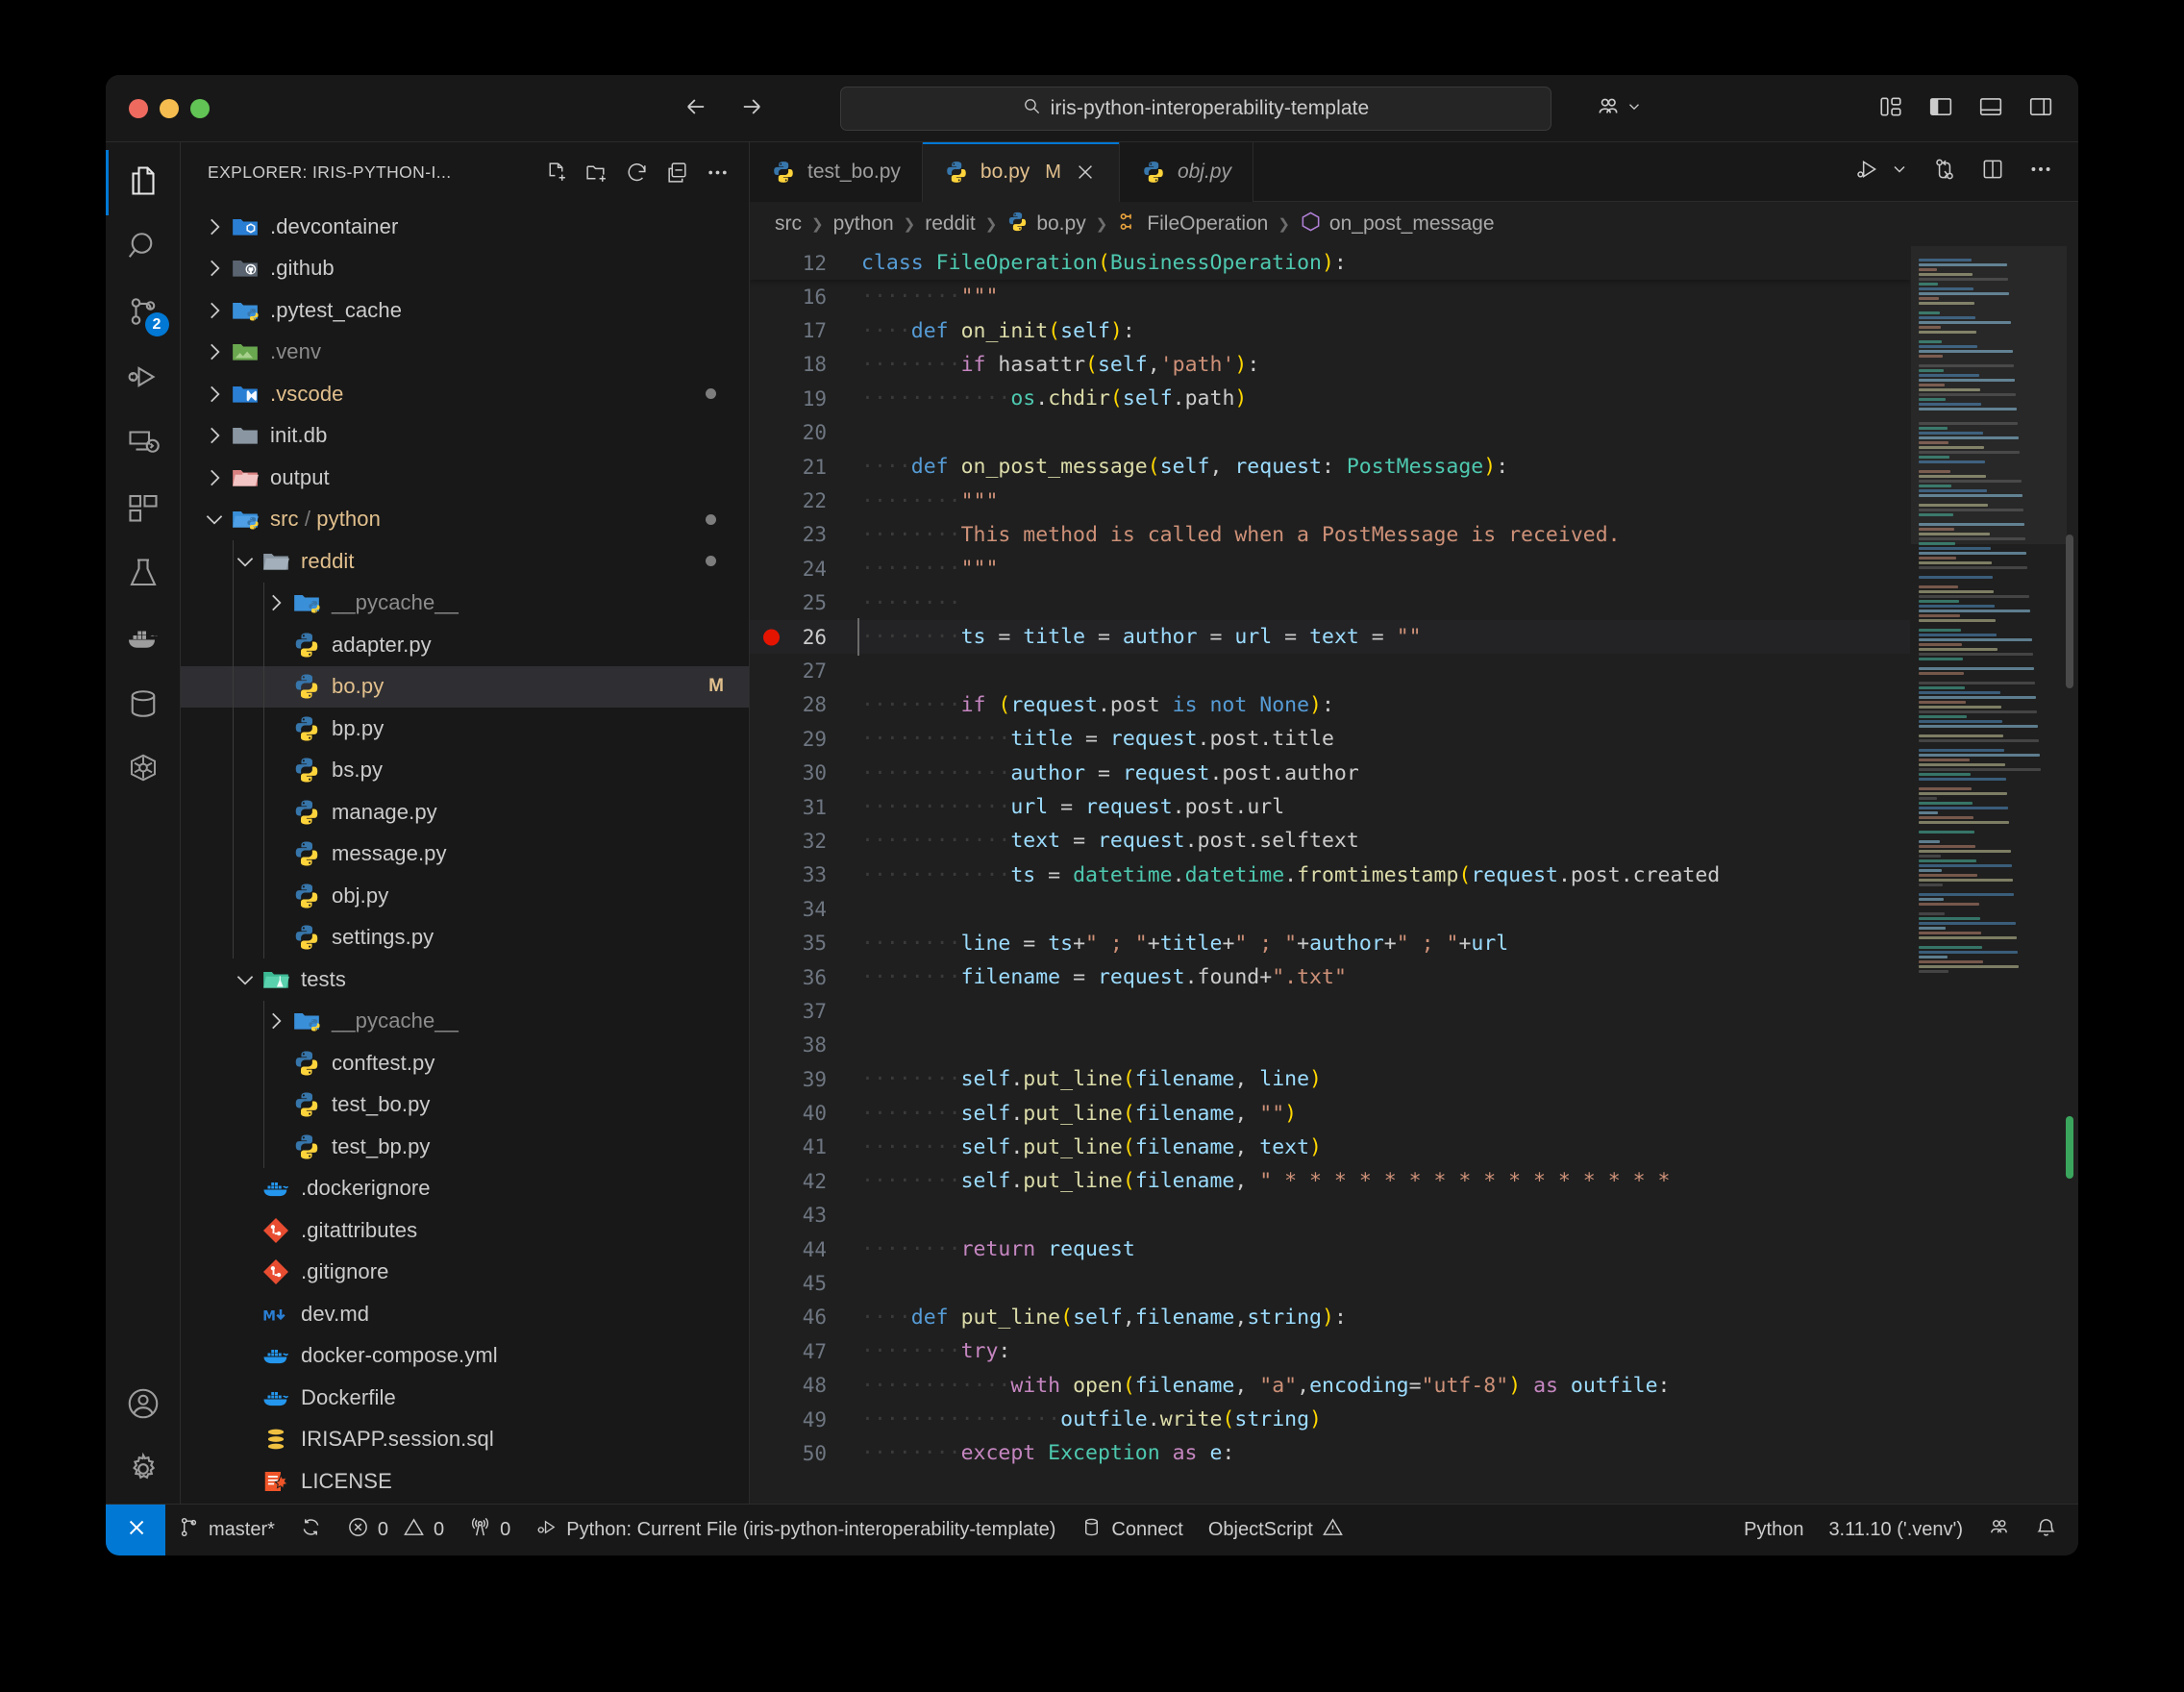  I want to click on status-branch: master*, so click(226, 1530).